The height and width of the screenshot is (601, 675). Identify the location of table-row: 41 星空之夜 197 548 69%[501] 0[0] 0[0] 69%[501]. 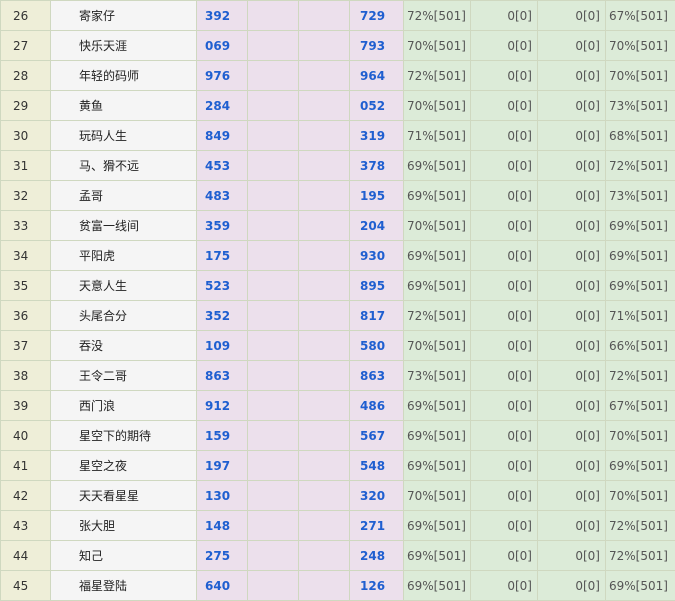
(337, 465).